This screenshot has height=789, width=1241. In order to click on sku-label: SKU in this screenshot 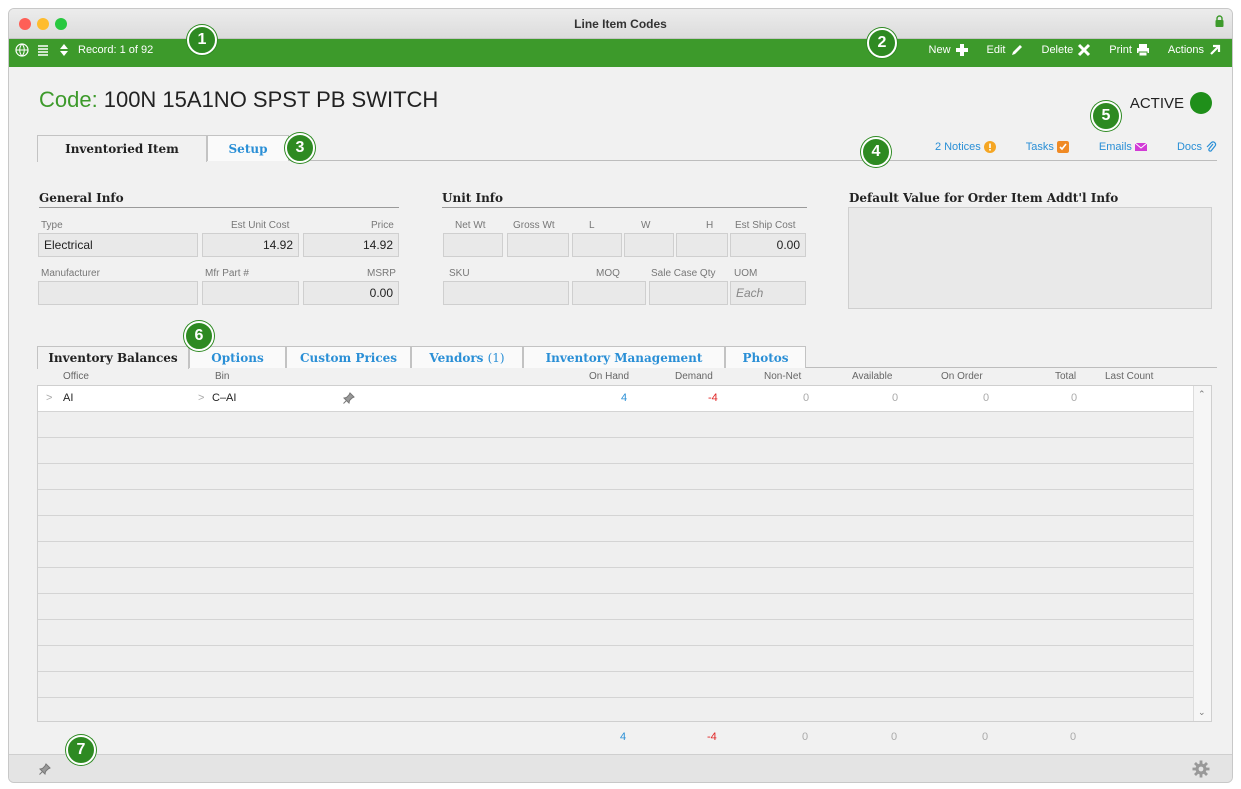, I will do `click(459, 273)`.